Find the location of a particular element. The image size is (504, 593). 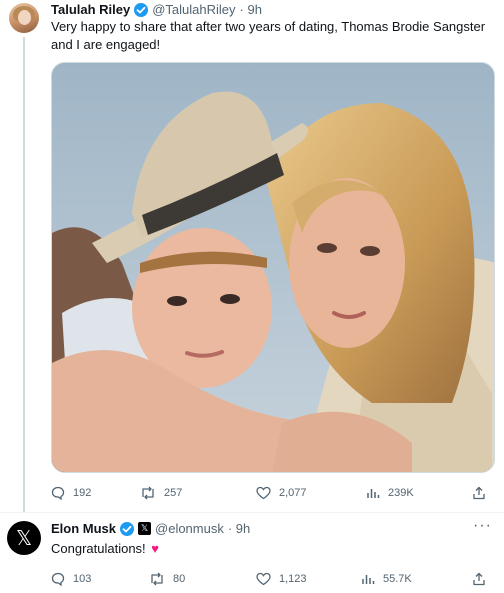

author-name: Elon Musk is located at coordinates (83, 528).